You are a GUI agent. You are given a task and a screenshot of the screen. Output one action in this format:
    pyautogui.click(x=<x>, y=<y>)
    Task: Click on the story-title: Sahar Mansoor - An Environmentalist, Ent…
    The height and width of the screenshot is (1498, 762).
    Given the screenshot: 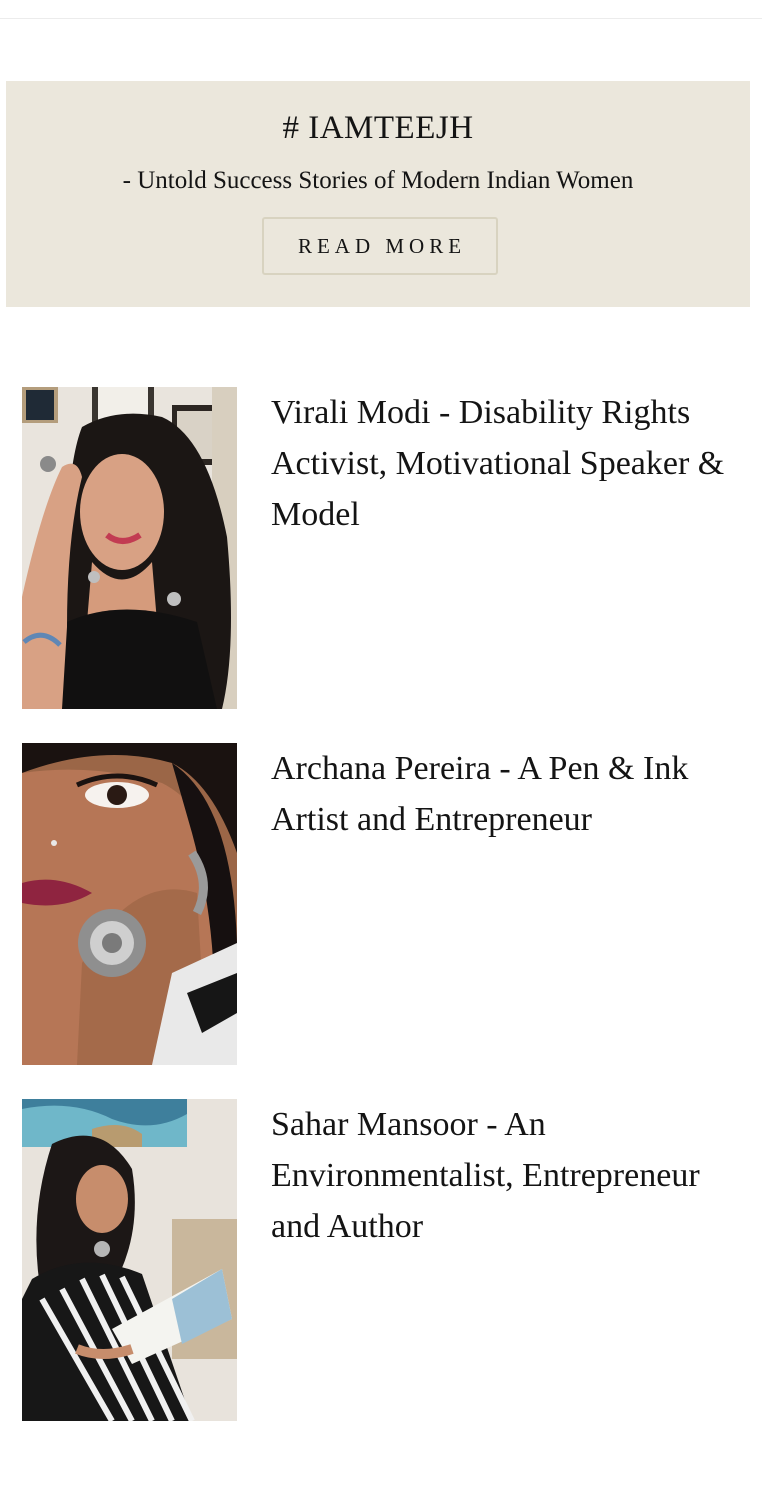 What is the action you would take?
    pyautogui.click(x=506, y=1175)
    